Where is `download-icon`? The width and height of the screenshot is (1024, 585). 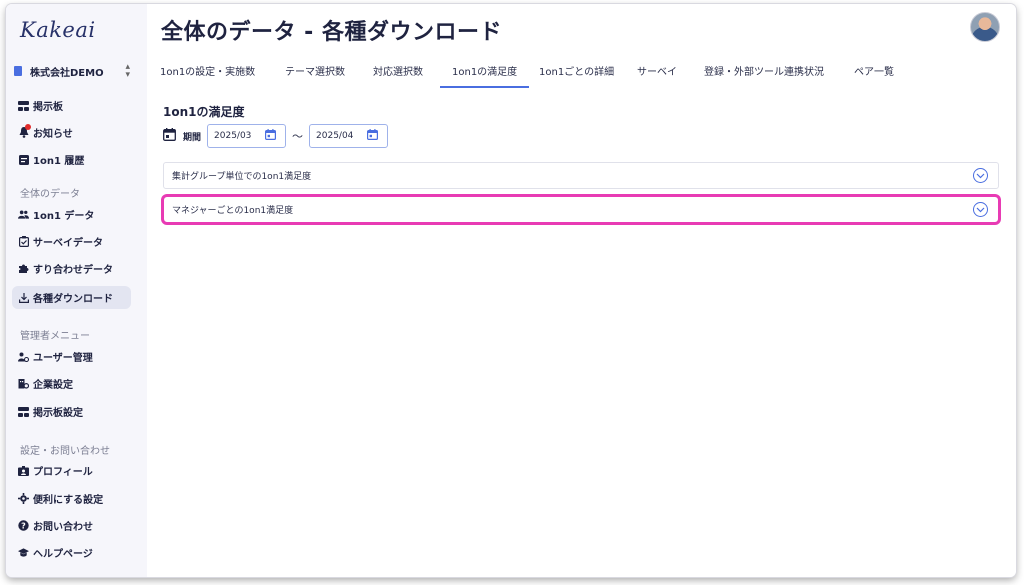
download-icon is located at coordinates (23, 297).